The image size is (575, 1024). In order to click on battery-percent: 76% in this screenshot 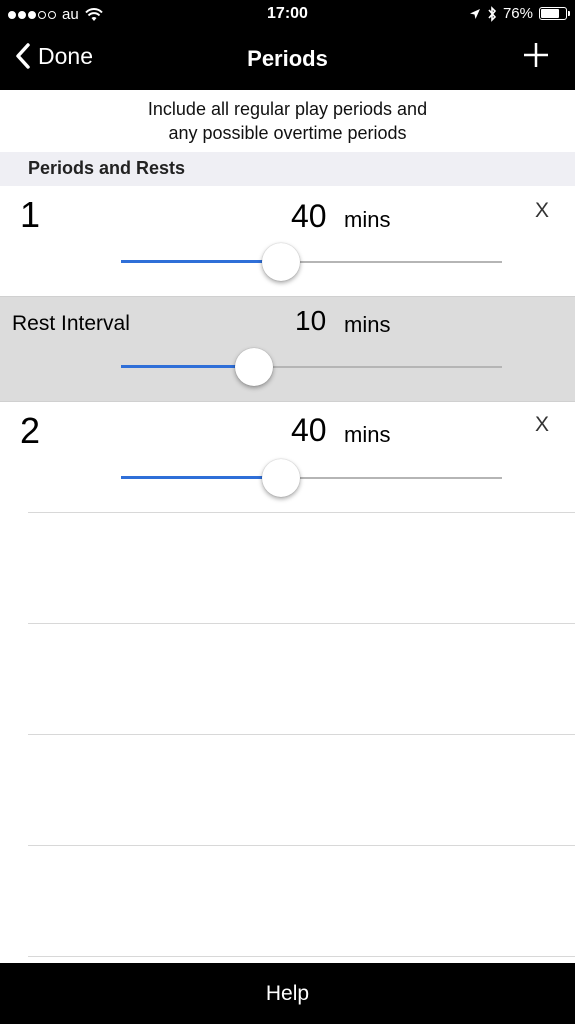, I will do `click(517, 13)`.